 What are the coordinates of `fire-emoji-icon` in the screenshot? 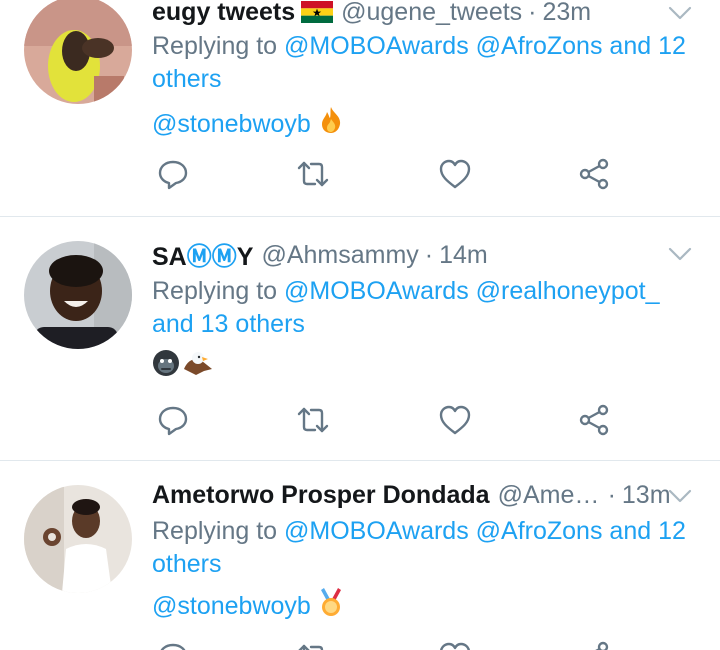 It's located at (331, 124).